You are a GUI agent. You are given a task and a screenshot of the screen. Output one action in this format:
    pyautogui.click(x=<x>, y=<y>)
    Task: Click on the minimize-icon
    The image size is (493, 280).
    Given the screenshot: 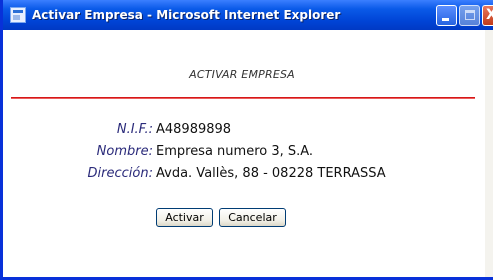 What is the action you would take?
    pyautogui.click(x=445, y=19)
    